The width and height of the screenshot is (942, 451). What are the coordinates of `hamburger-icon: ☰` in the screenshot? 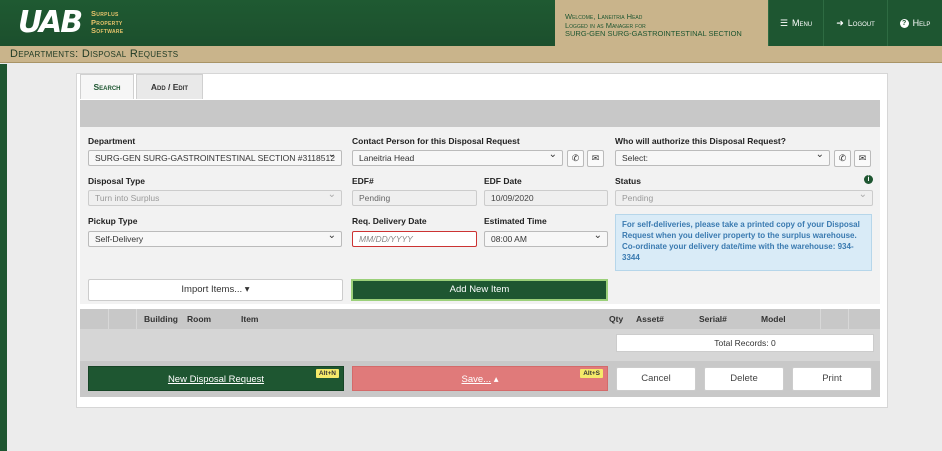 It's located at (783, 22).